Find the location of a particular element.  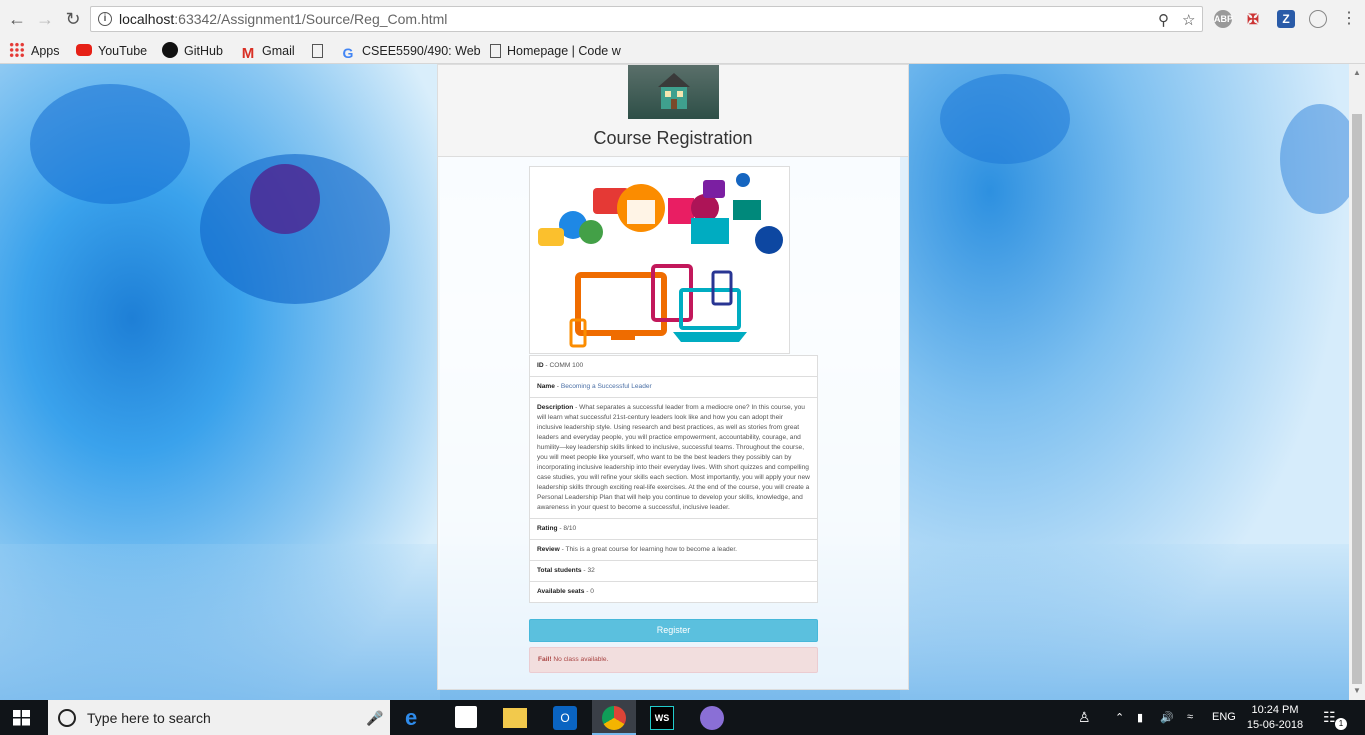

bookmark-star-icon: ☆ is located at coordinates (1188, 20).